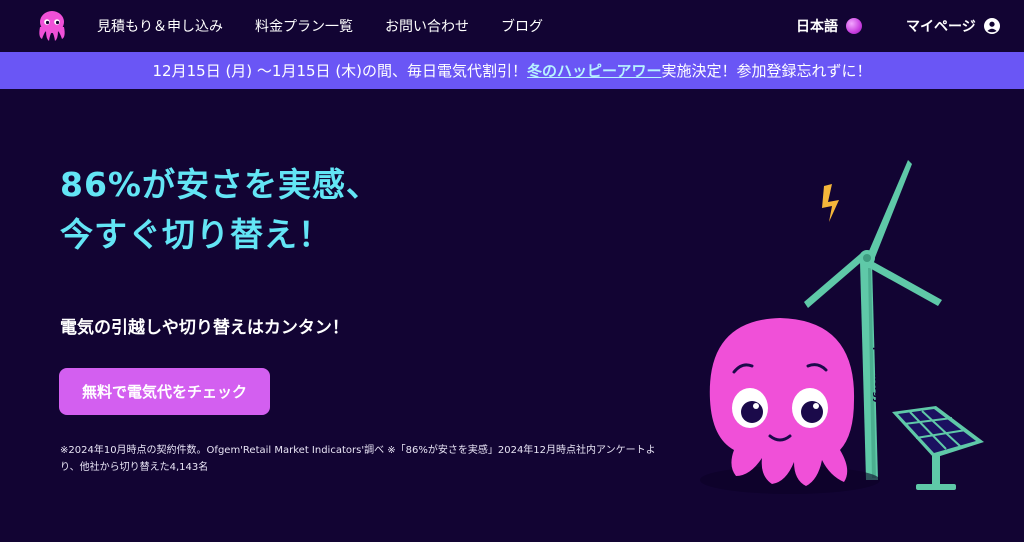 The height and width of the screenshot is (542, 1024). What do you see at coordinates (522, 26) in the screenshot?
I see `nav-blog: ブログ` at bounding box center [522, 26].